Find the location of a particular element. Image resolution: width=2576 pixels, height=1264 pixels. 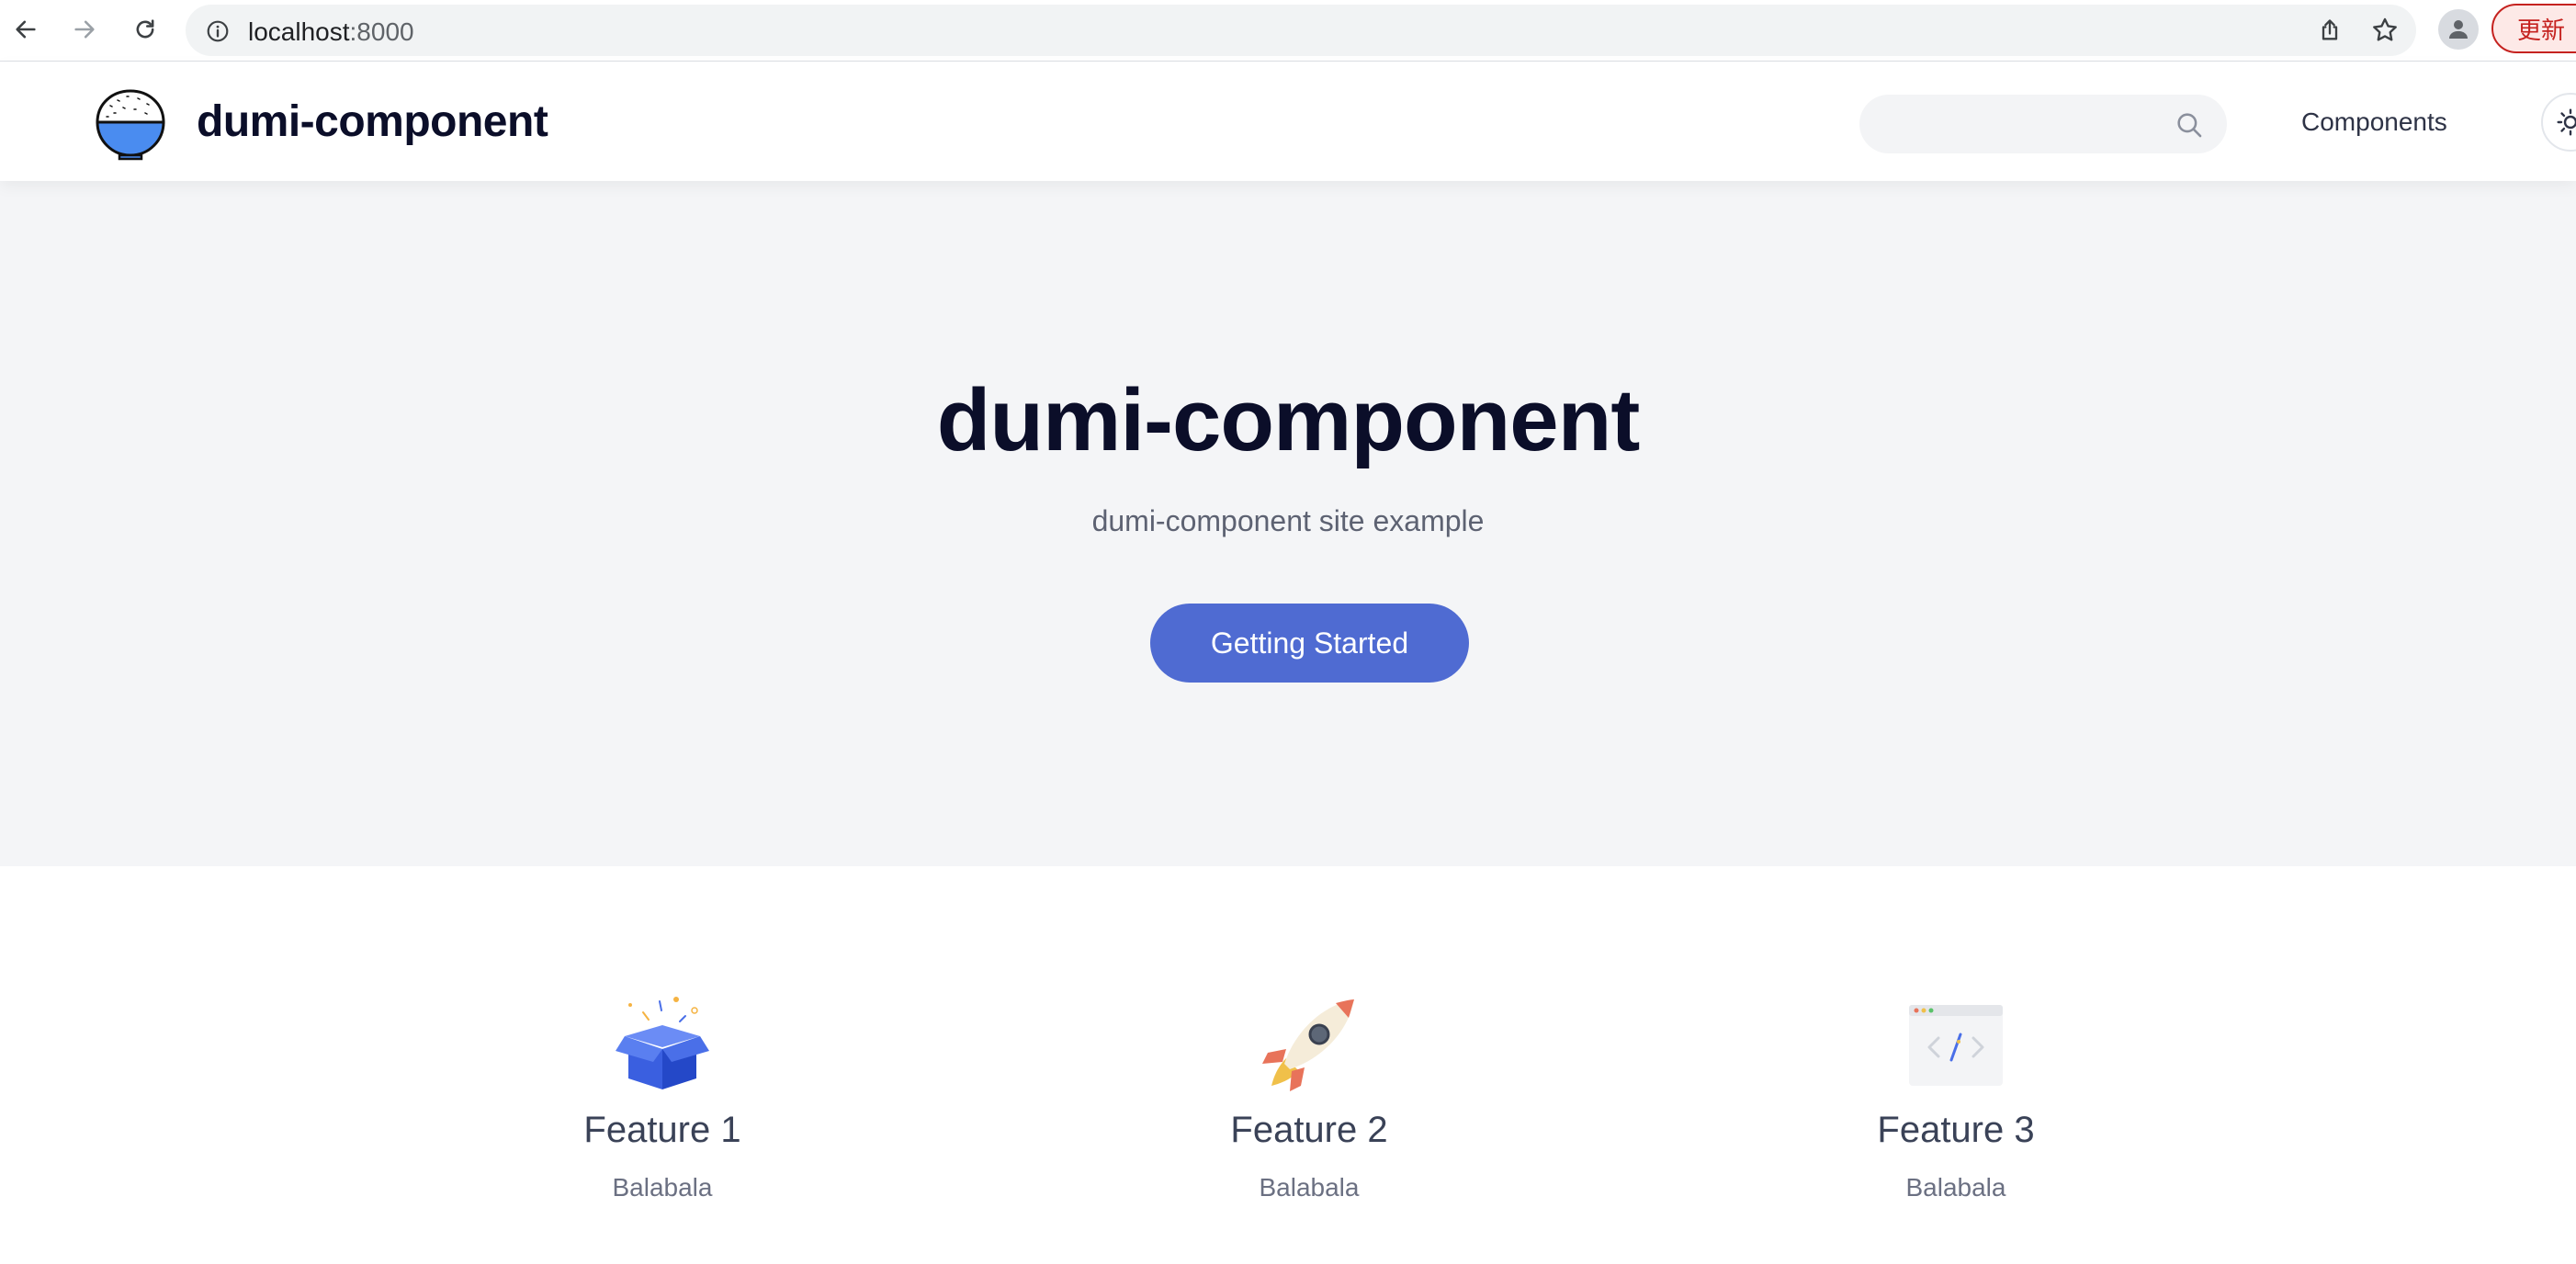

forward-arrow-icon is located at coordinates (84, 29).